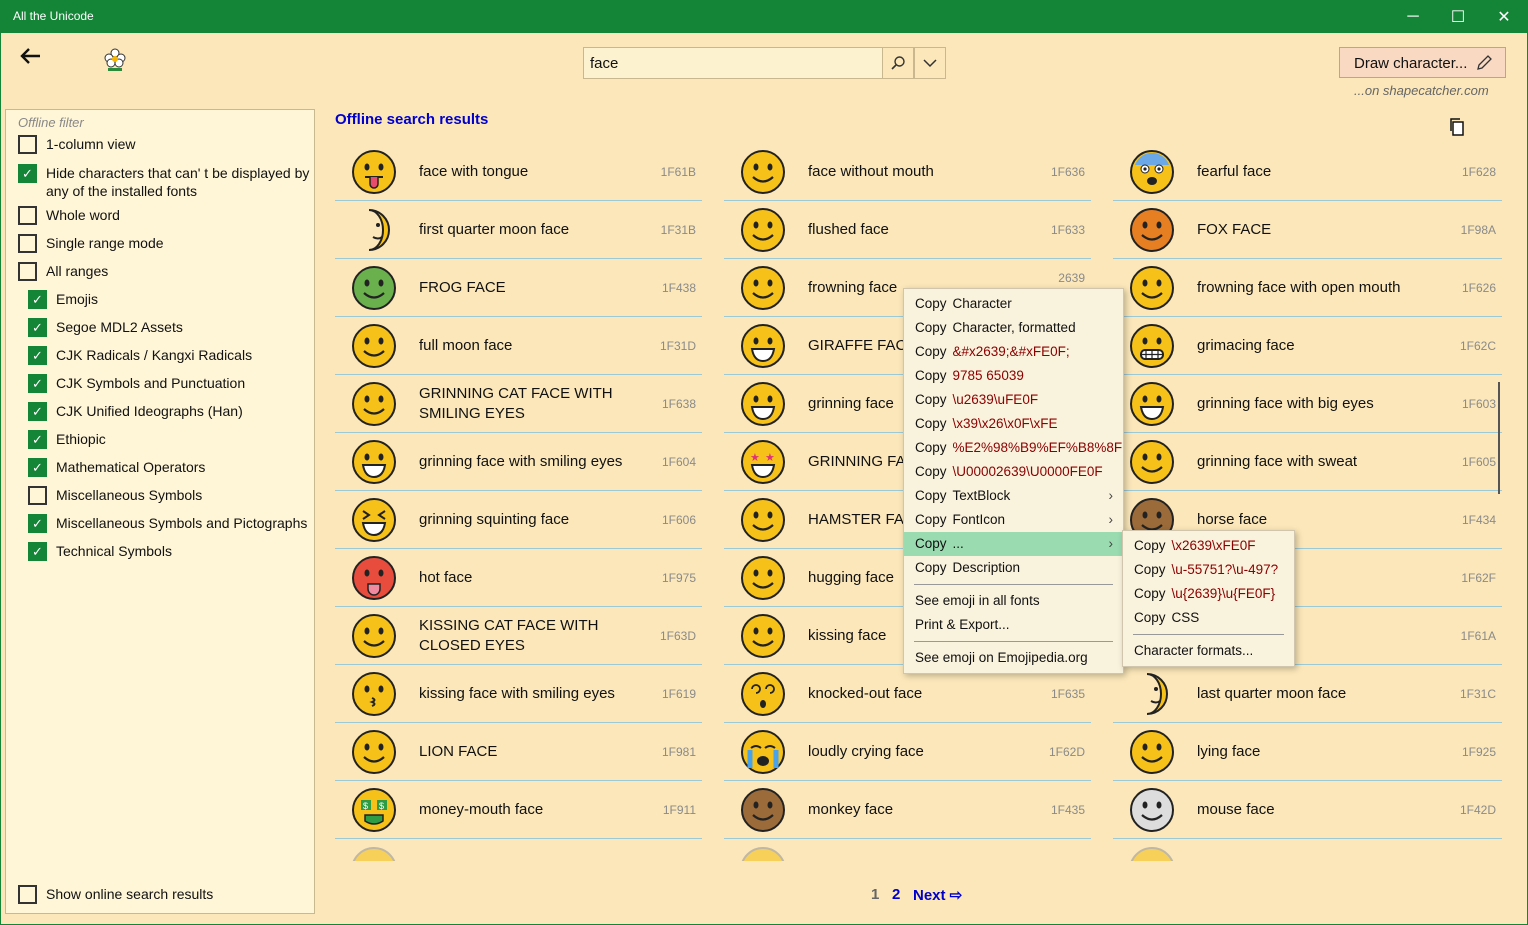  Describe the element at coordinates (907, 230) in the screenshot. I see `result-cell: flushed face 1F633` at that location.